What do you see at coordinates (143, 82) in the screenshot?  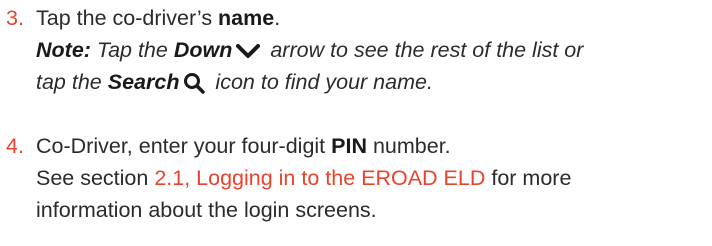 I see `search-term: Search` at bounding box center [143, 82].